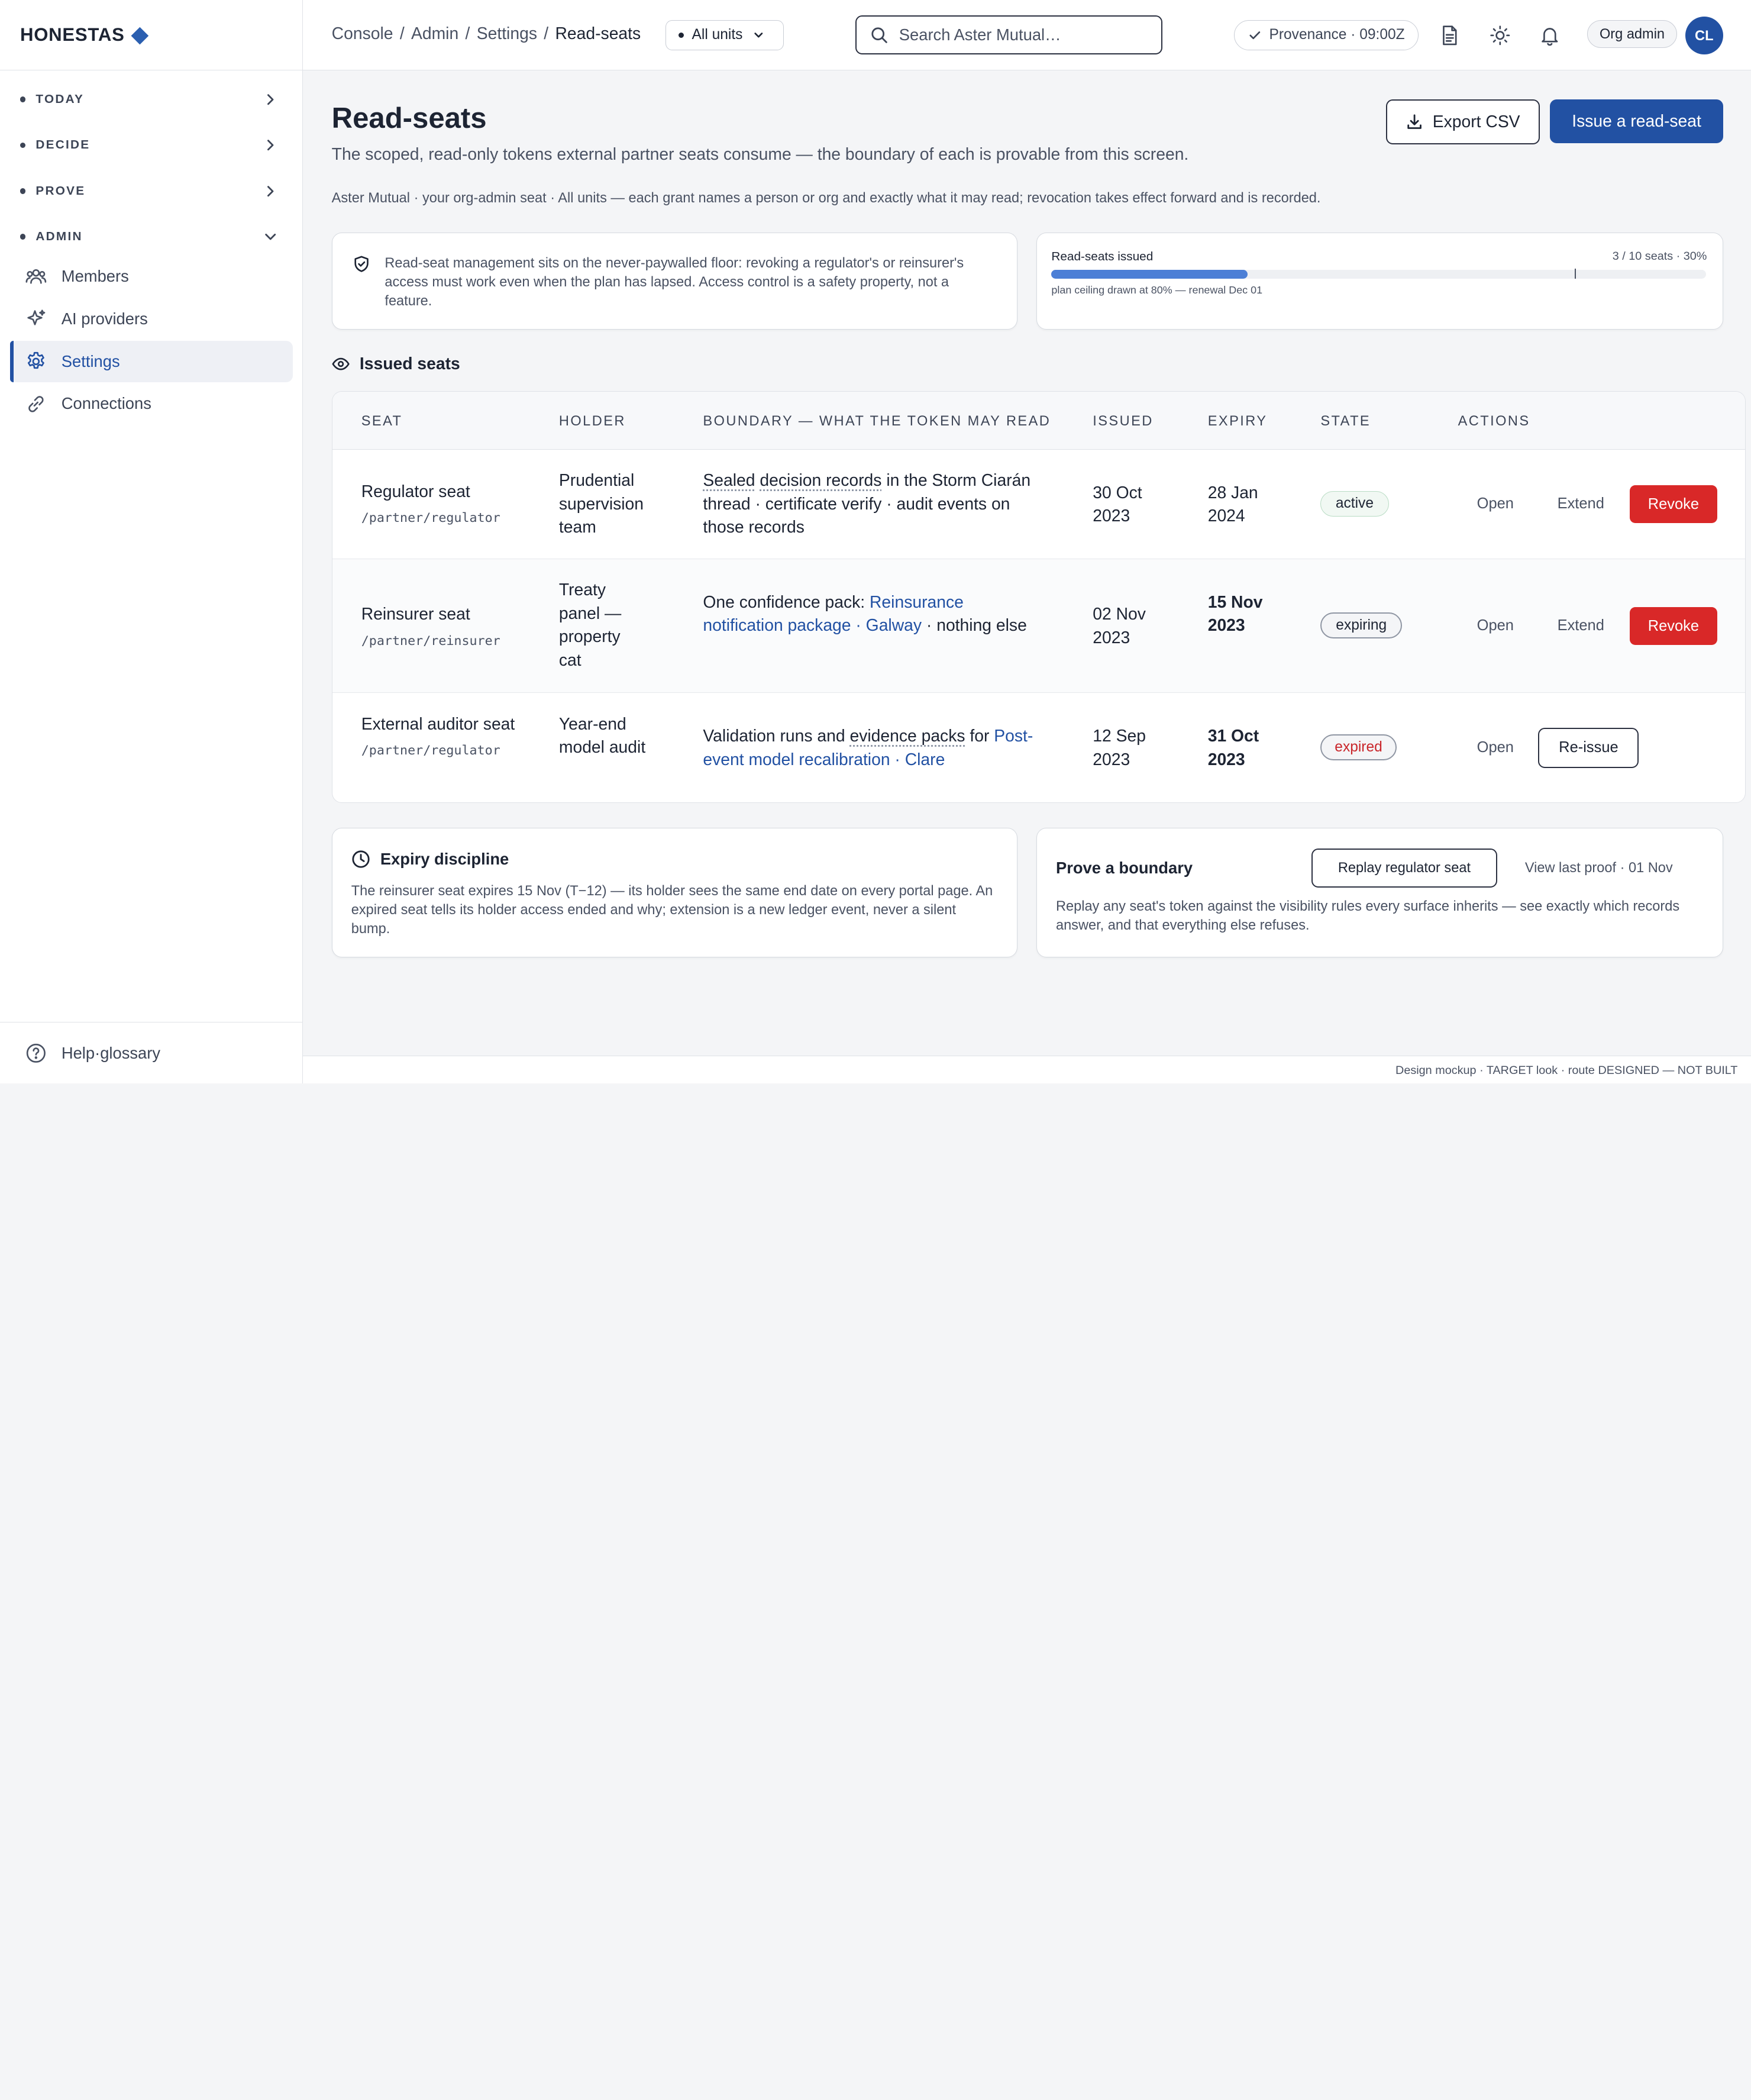  I want to click on boundary-term: Sealed, so click(729, 480).